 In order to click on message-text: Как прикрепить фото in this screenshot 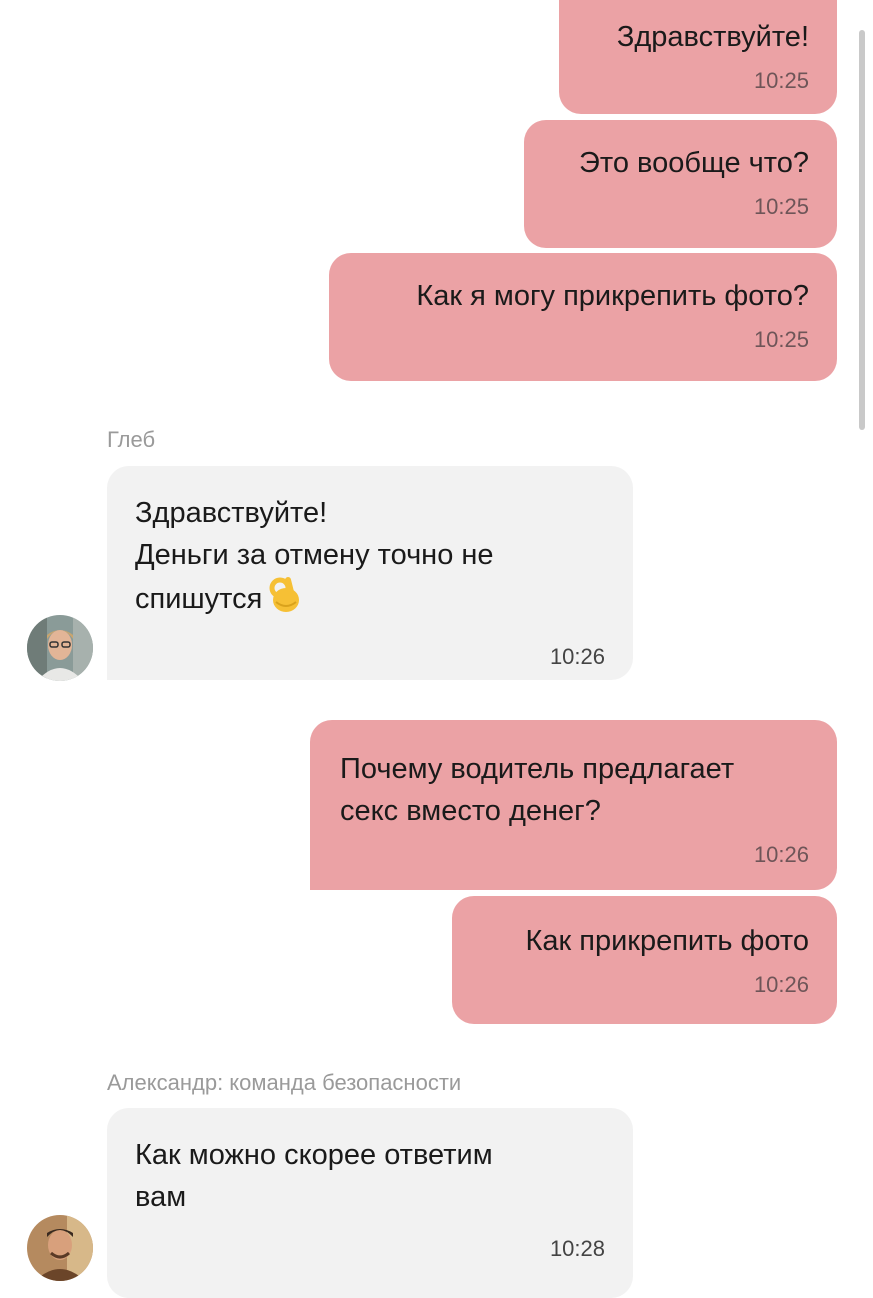, I will do `click(667, 941)`.